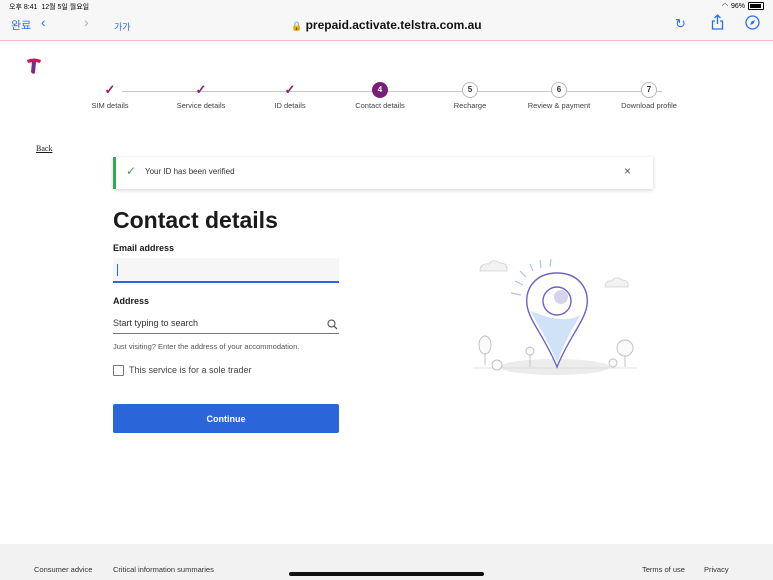  Describe the element at coordinates (663, 569) in the screenshot. I see `terms-link: Terms of use` at that location.